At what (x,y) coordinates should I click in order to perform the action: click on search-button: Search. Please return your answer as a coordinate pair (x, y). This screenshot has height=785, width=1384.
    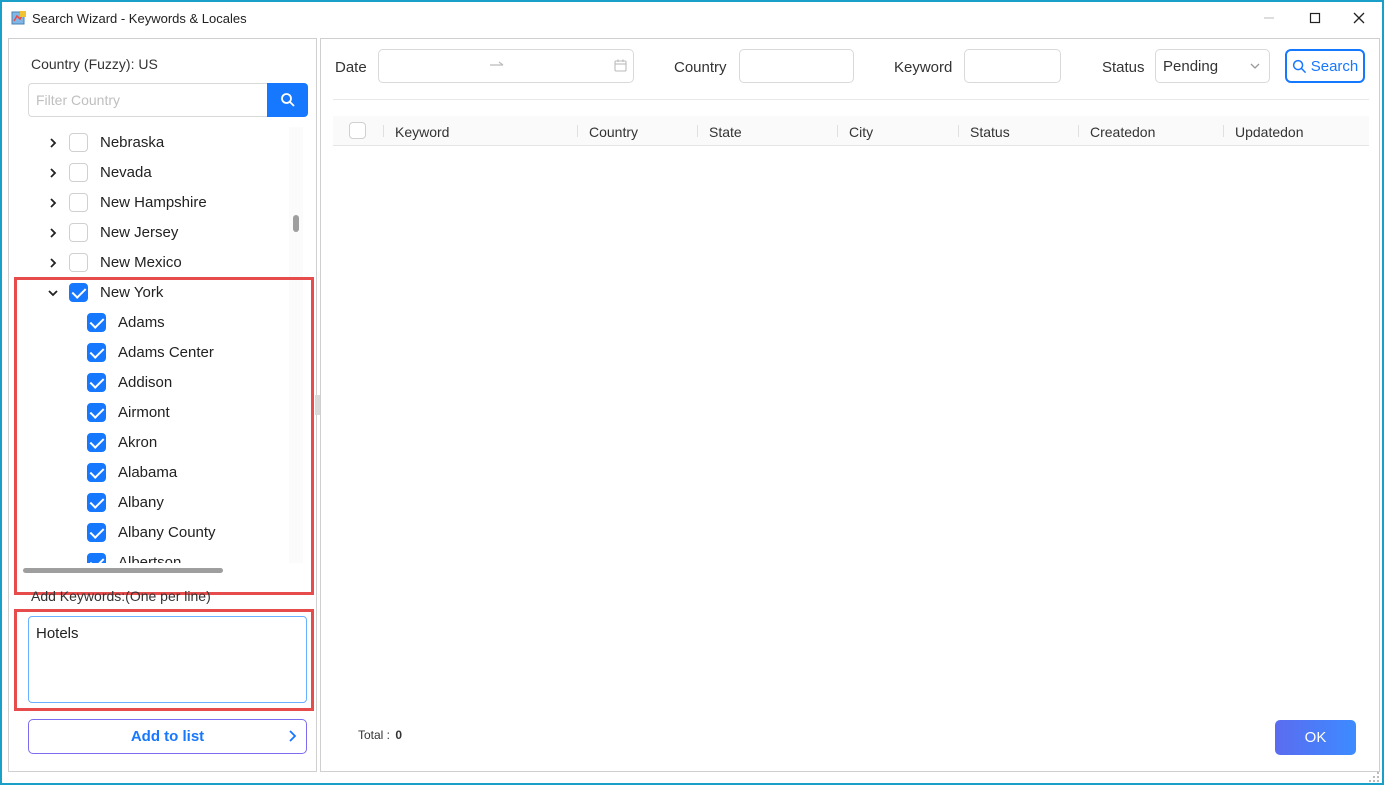
    Looking at the image, I should click on (1325, 66).